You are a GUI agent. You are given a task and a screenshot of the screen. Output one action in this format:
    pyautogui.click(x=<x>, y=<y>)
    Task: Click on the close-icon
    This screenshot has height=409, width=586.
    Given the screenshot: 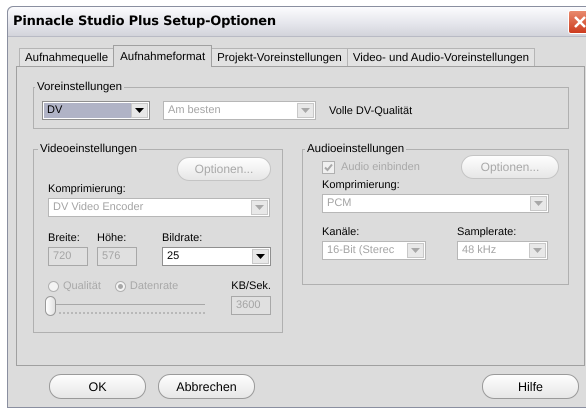 What is the action you would take?
    pyautogui.click(x=577, y=22)
    